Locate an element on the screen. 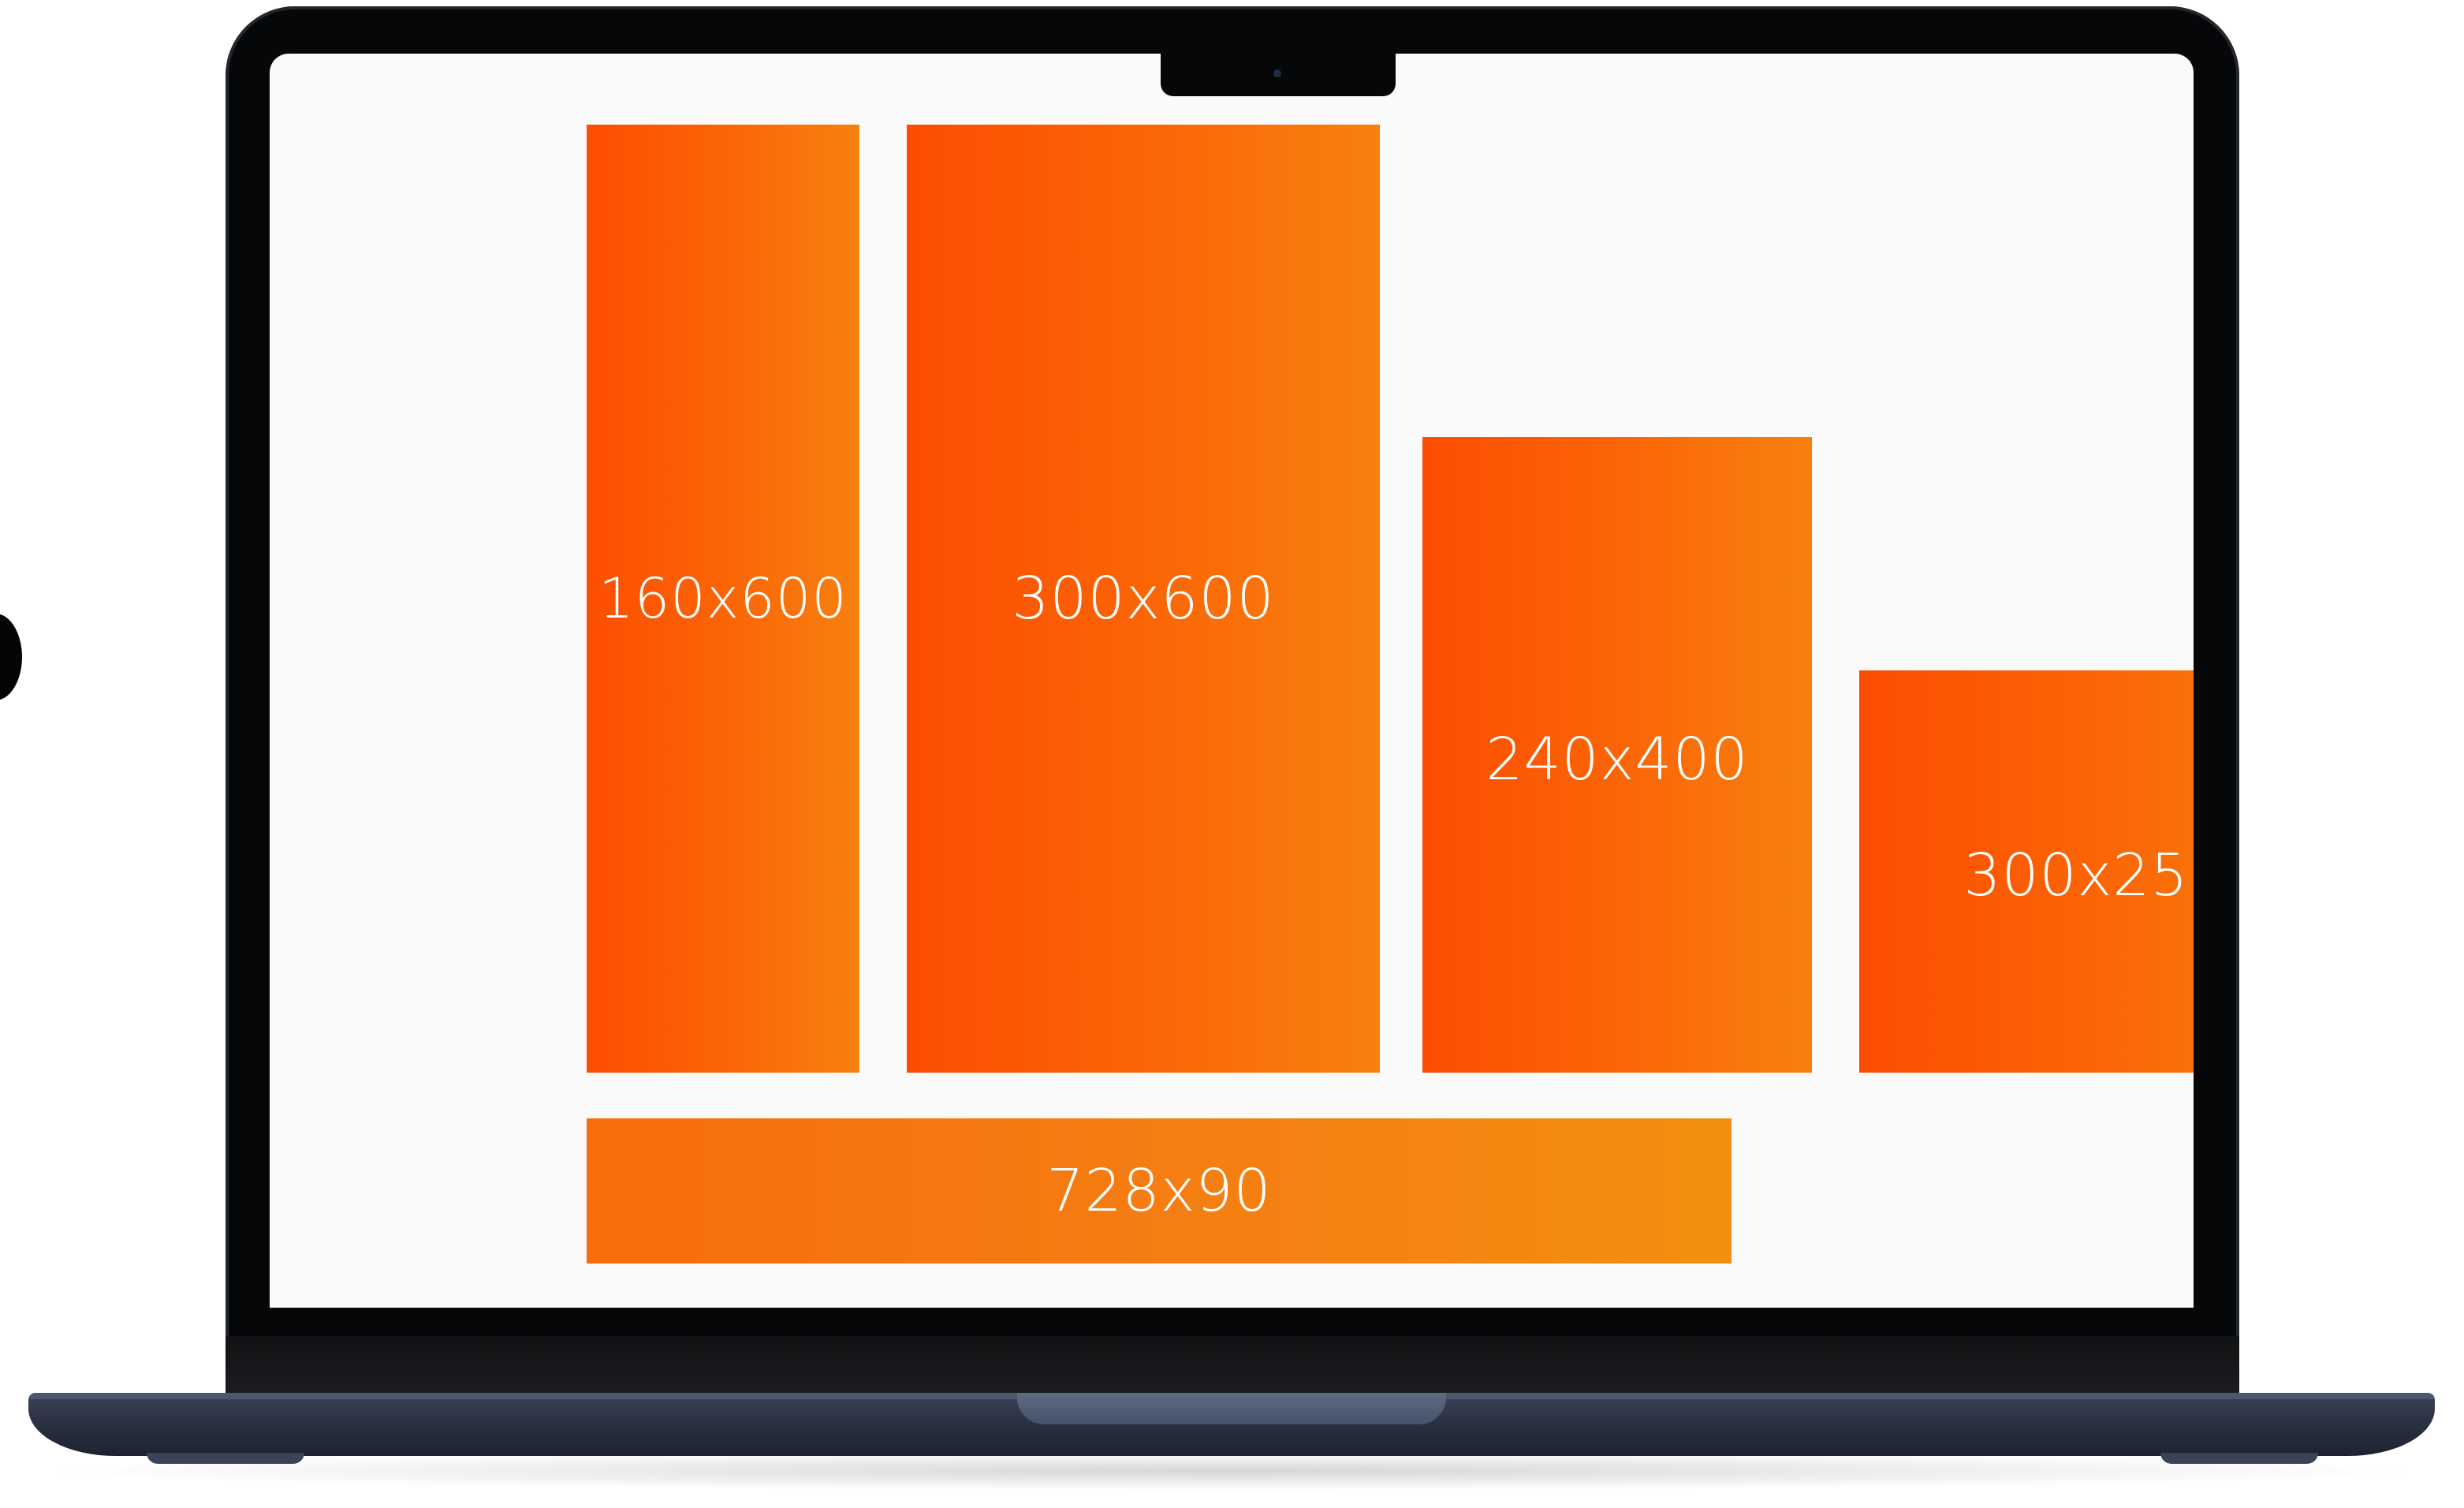  ad-size-label: 300x600 is located at coordinates (1143, 599).